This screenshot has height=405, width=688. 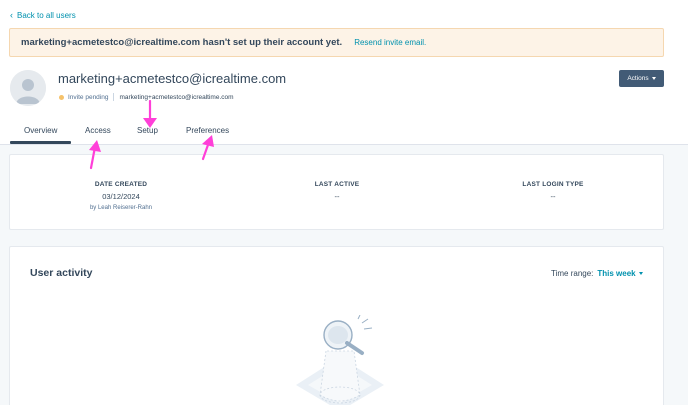 What do you see at coordinates (121, 184) in the screenshot?
I see `stat-label: DATE CREATED` at bounding box center [121, 184].